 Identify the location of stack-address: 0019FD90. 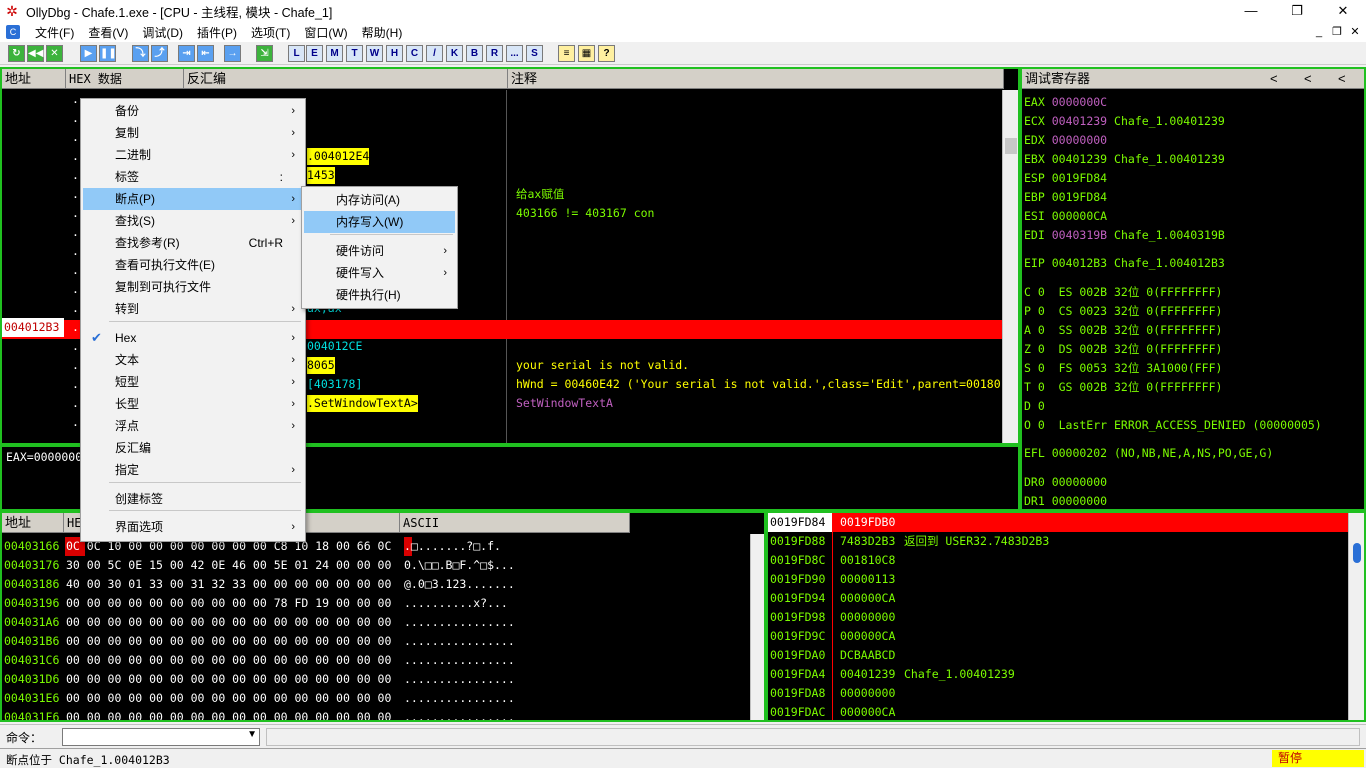
(797, 579).